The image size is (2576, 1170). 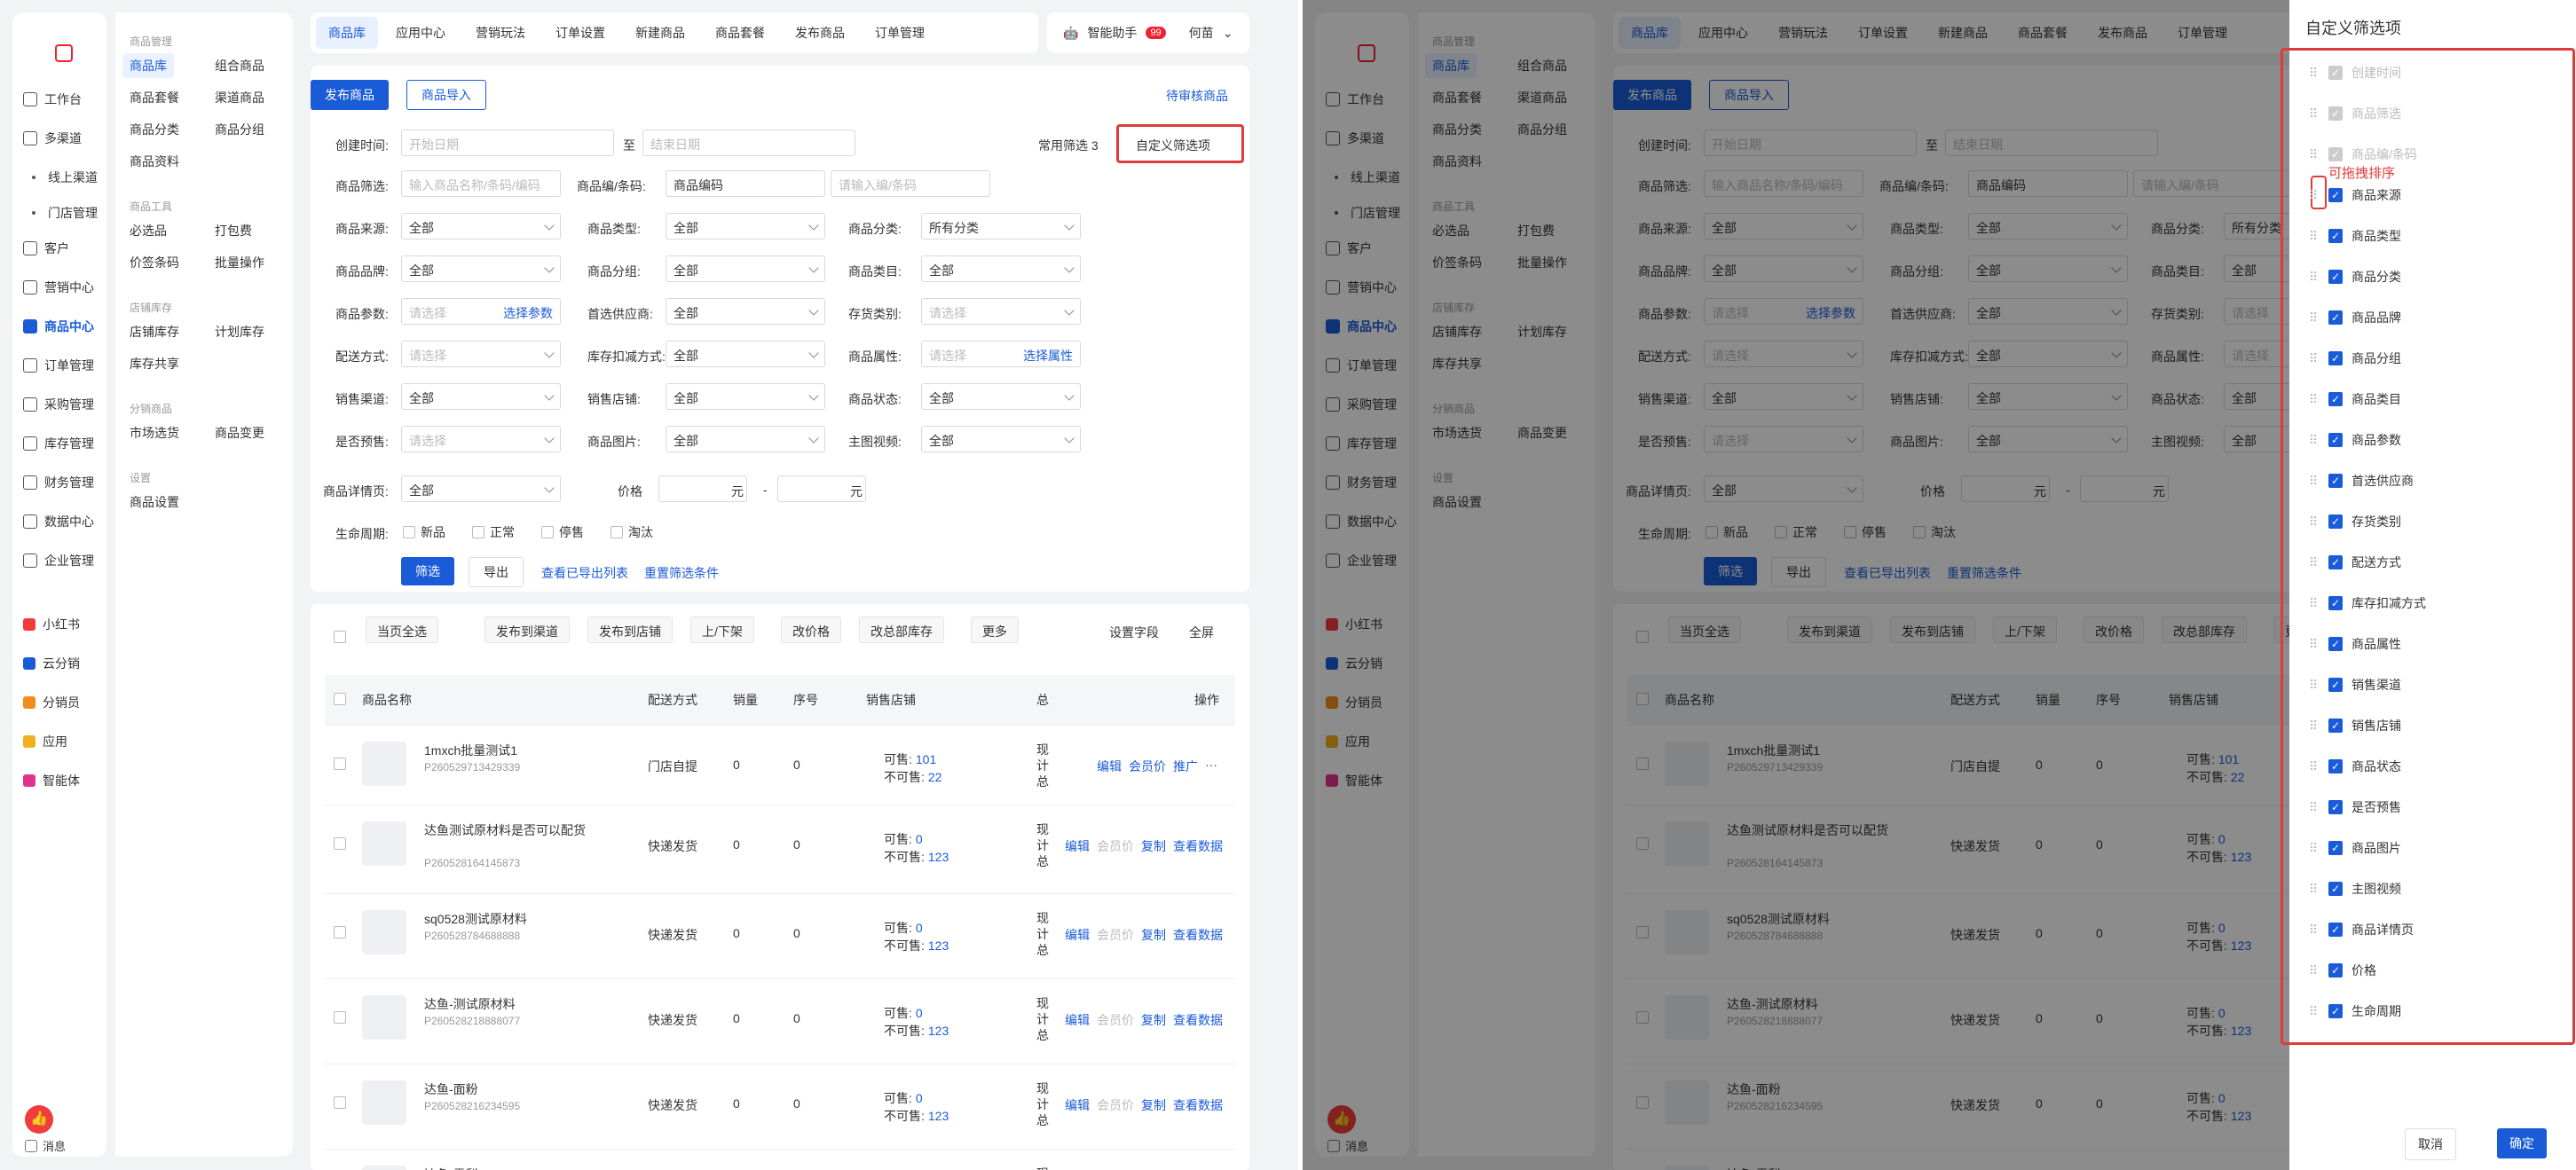 What do you see at coordinates (500, 33) in the screenshot?
I see `tab-2: 营销玩法` at bounding box center [500, 33].